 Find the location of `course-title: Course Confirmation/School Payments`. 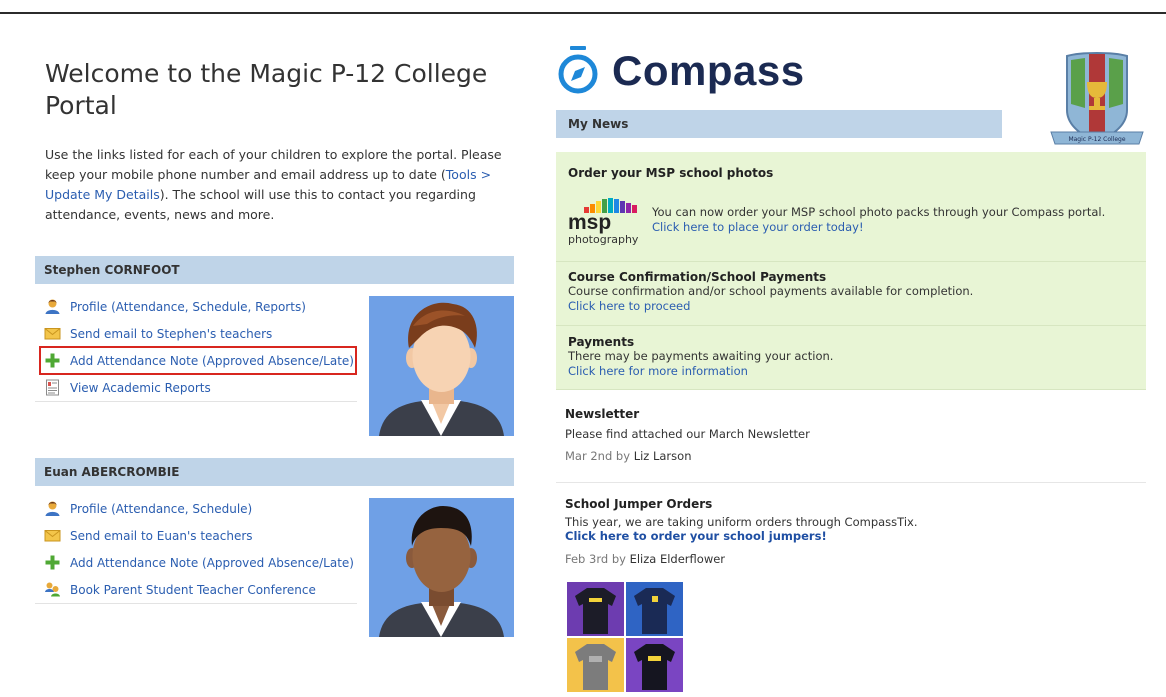

course-title: Course Confirmation/School Payments is located at coordinates (697, 277).